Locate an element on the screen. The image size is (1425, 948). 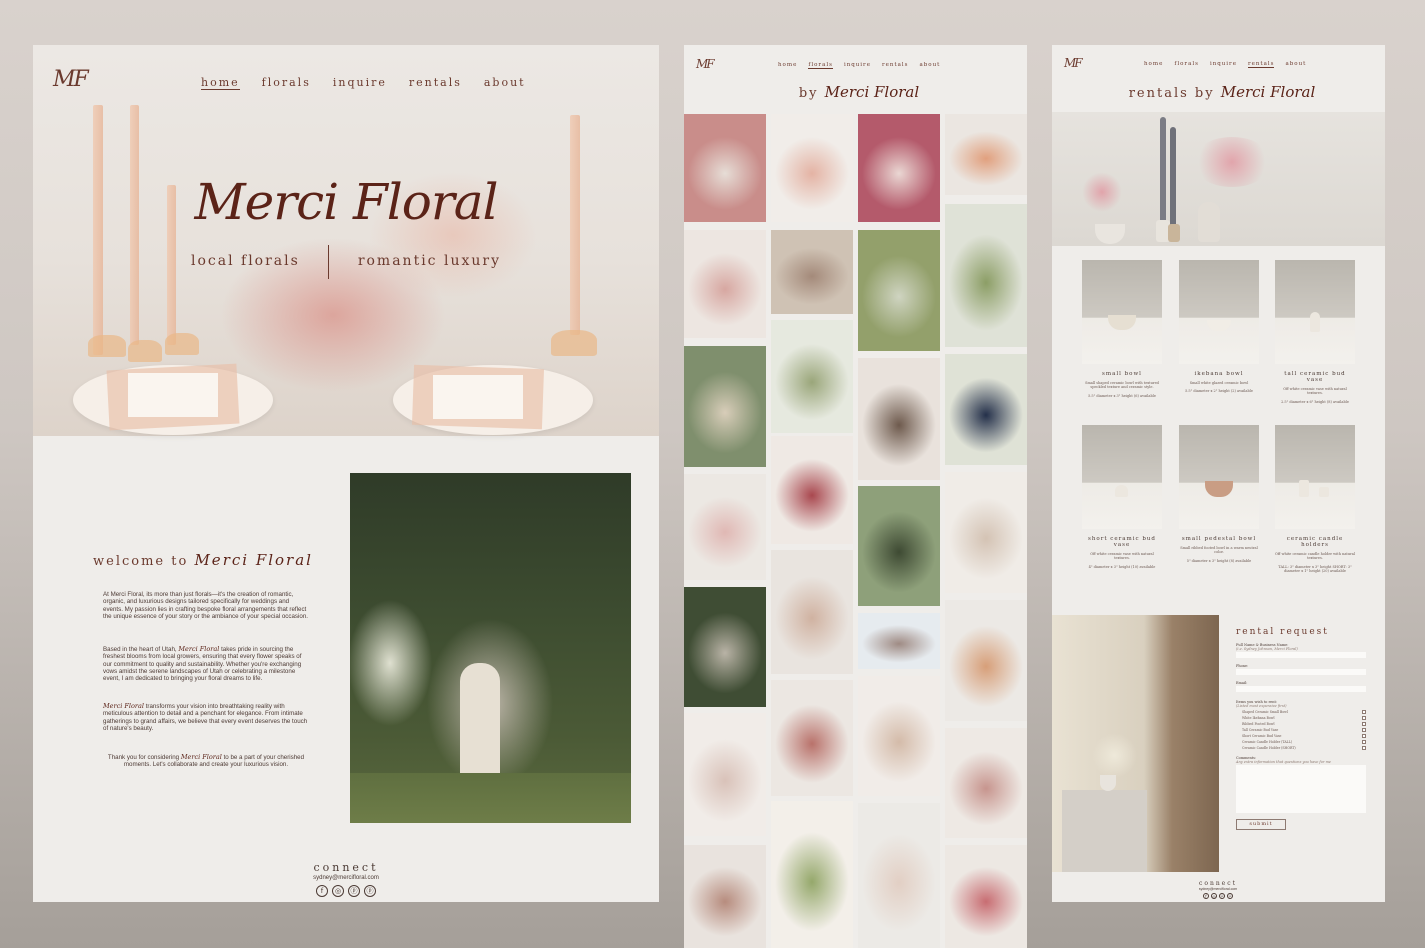
rental-item-row: Ceramic Candle Holder (TALL) is located at coordinates (1301, 742).